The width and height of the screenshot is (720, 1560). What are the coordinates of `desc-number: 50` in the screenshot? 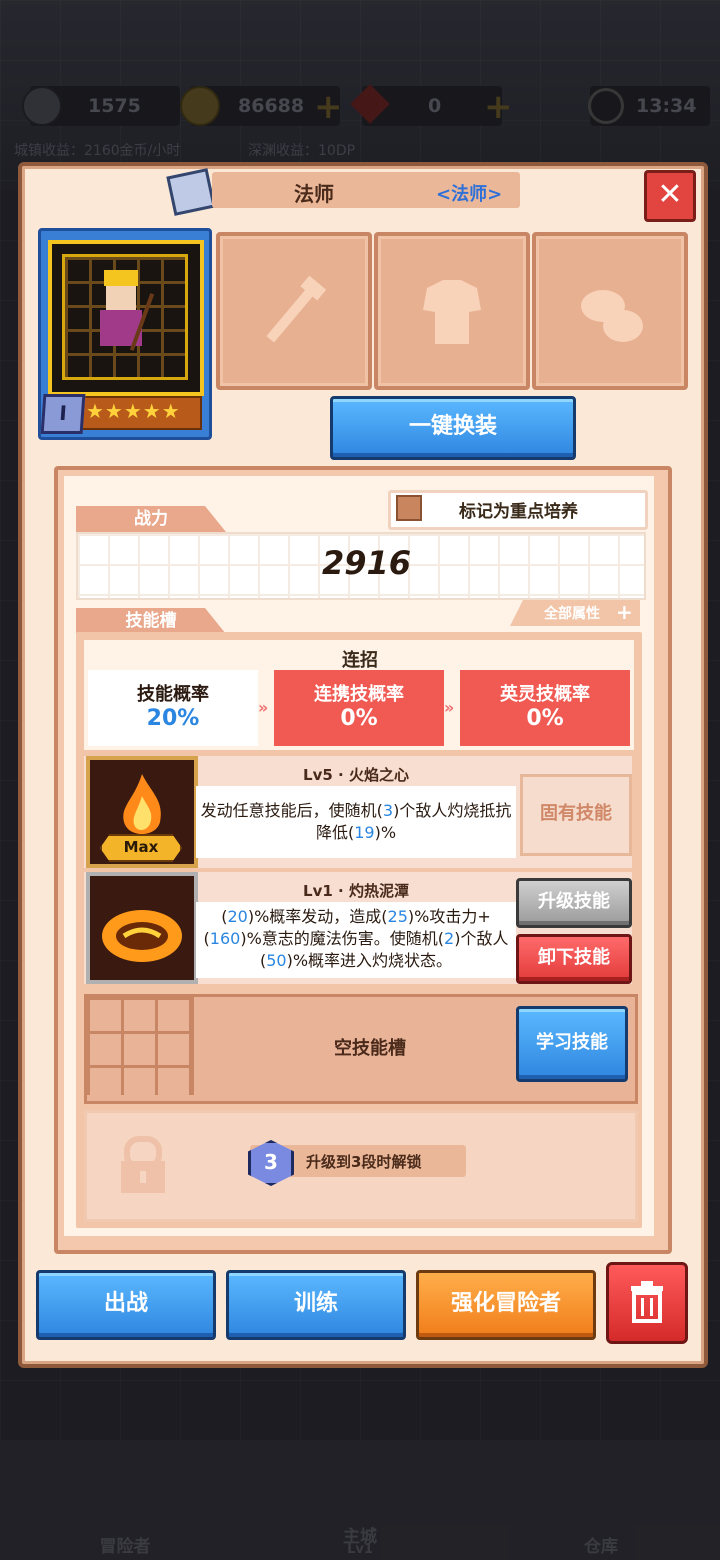 It's located at (276, 960).